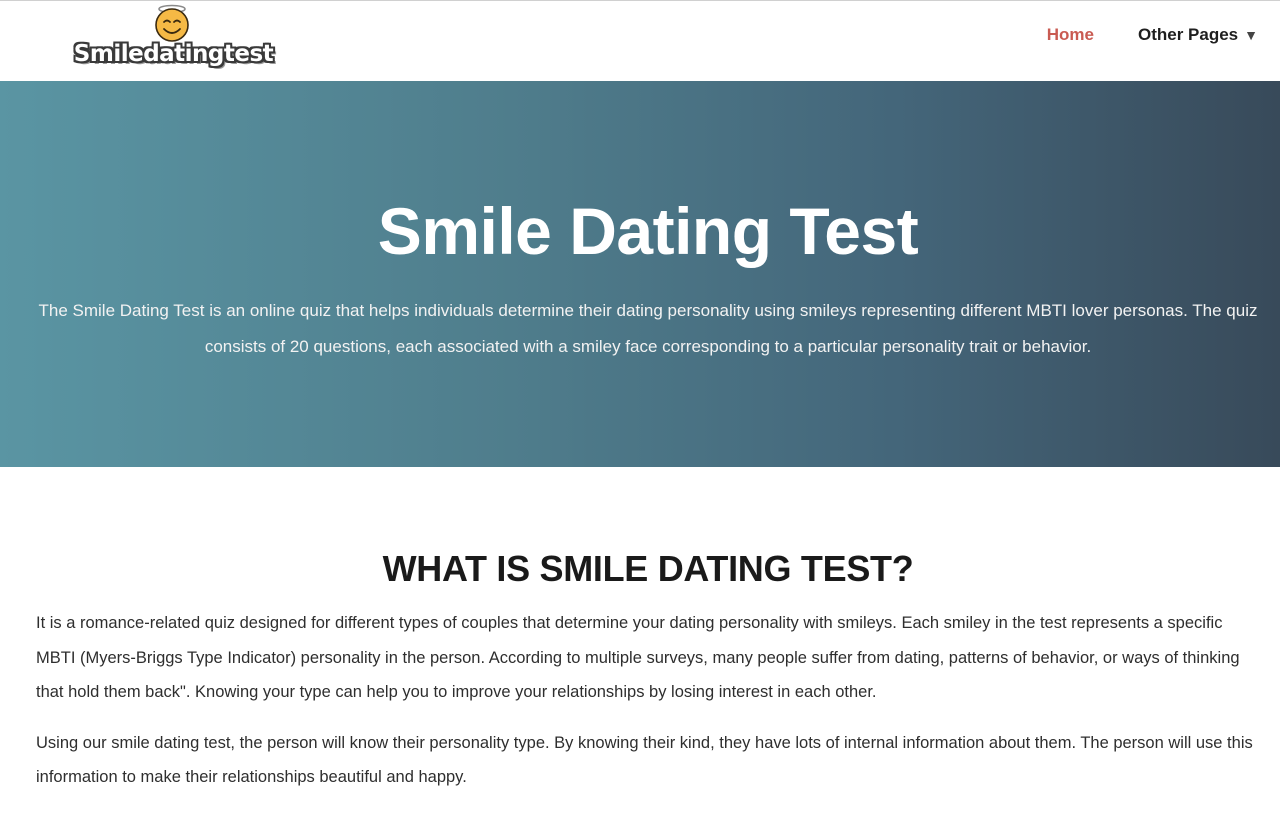 The image size is (1280, 832). Describe the element at coordinates (1188, 34) in the screenshot. I see `nav-other-pages-label: Other Pages` at that location.